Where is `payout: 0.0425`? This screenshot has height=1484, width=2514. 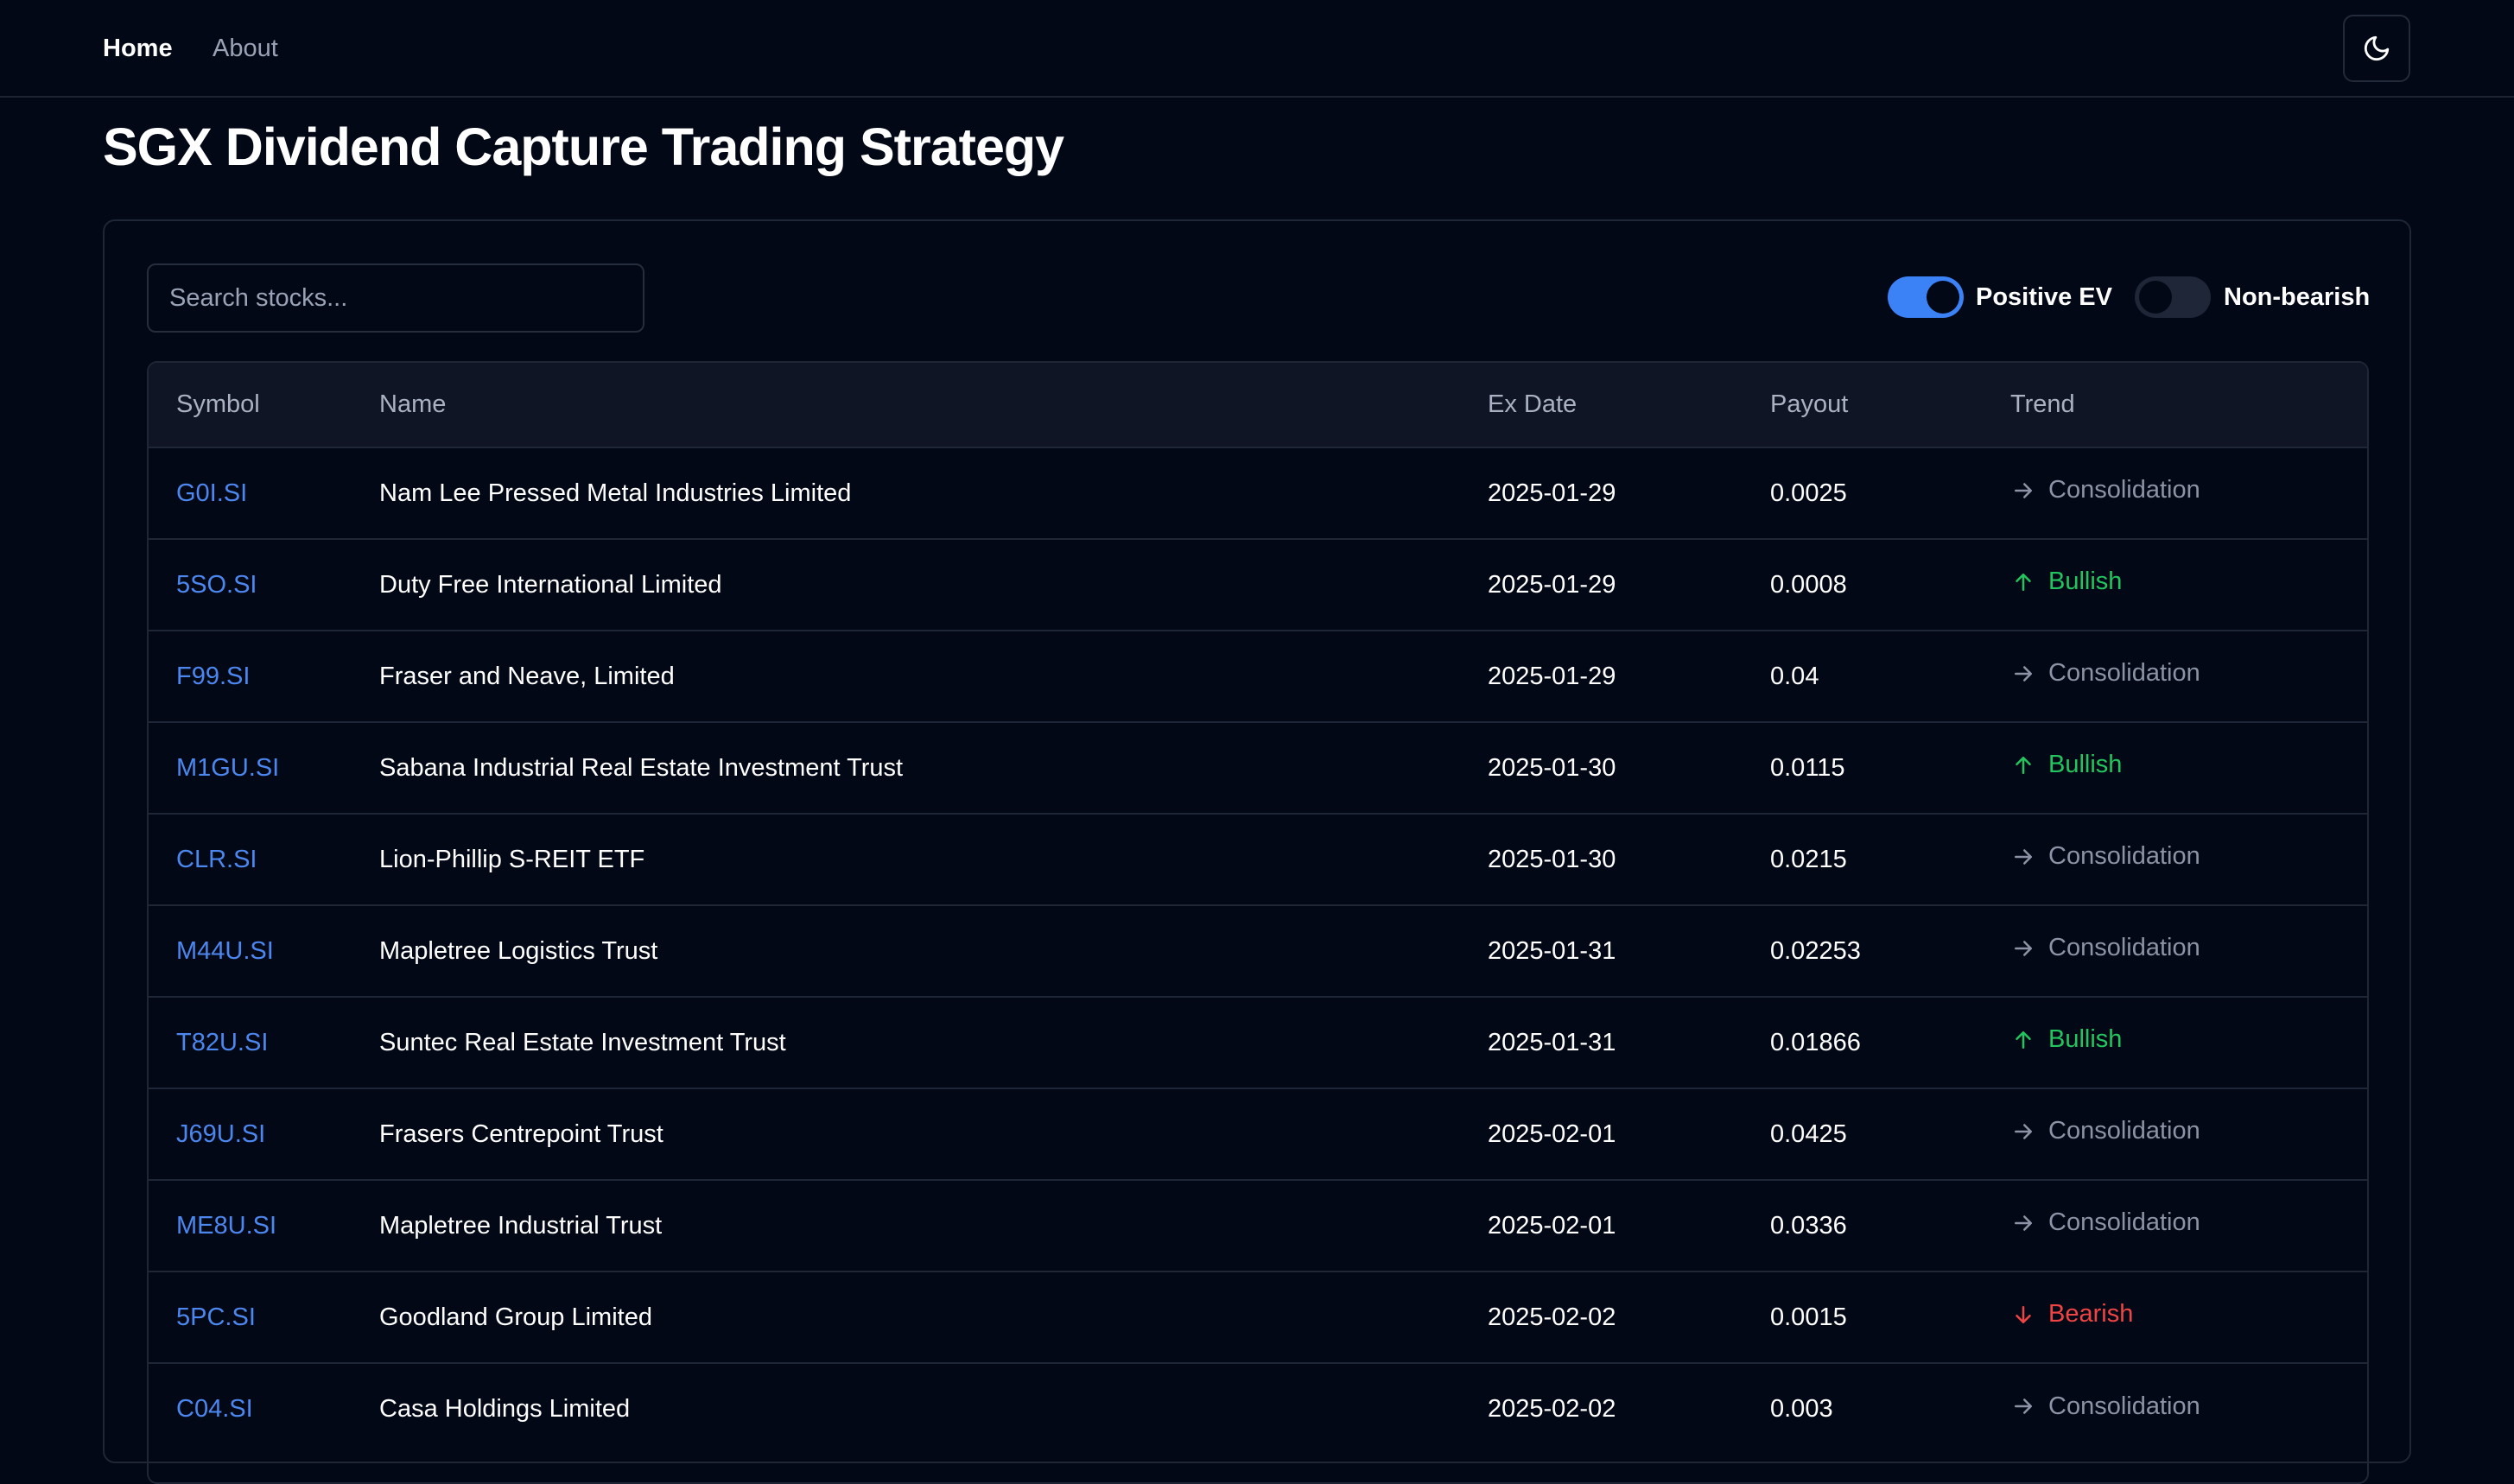 payout: 0.0425 is located at coordinates (1808, 1133).